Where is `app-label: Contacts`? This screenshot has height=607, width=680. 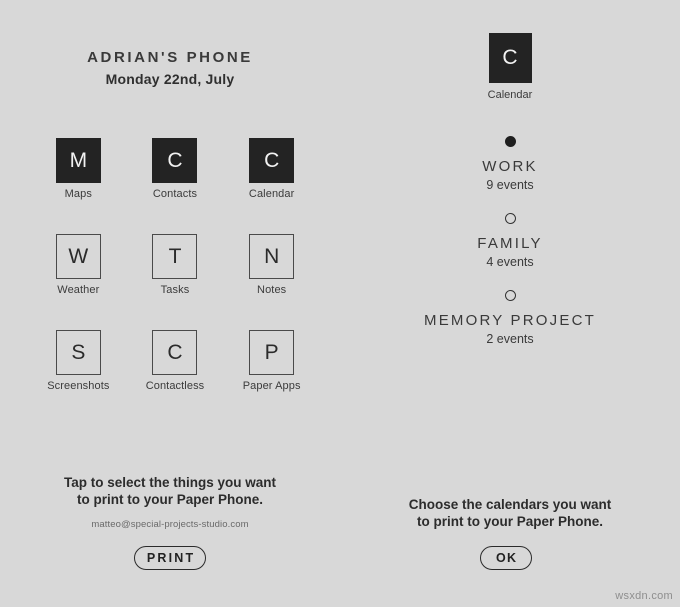
app-label: Contacts is located at coordinates (175, 194).